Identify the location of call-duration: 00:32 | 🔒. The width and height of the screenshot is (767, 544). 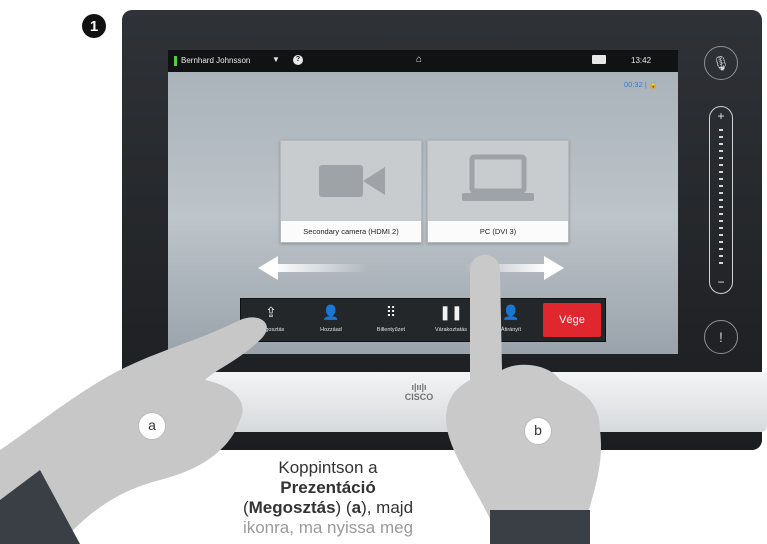
(641, 84).